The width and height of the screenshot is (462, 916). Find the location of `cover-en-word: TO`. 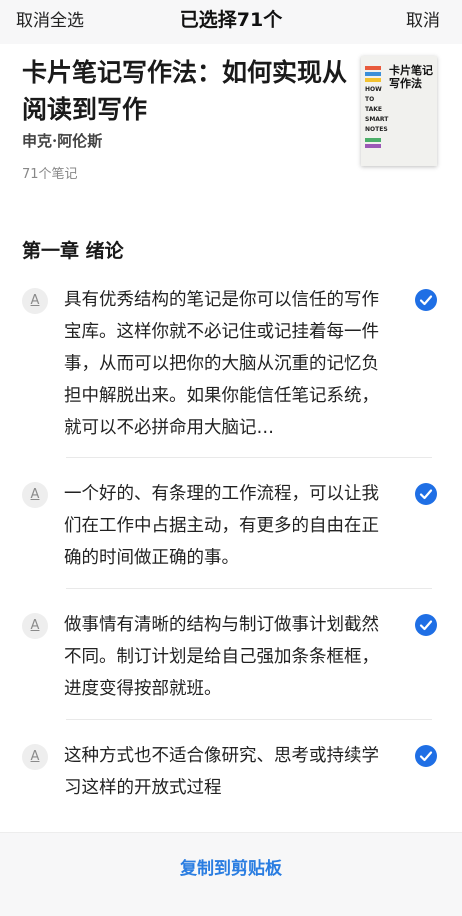

cover-en-word: TO is located at coordinates (370, 99).